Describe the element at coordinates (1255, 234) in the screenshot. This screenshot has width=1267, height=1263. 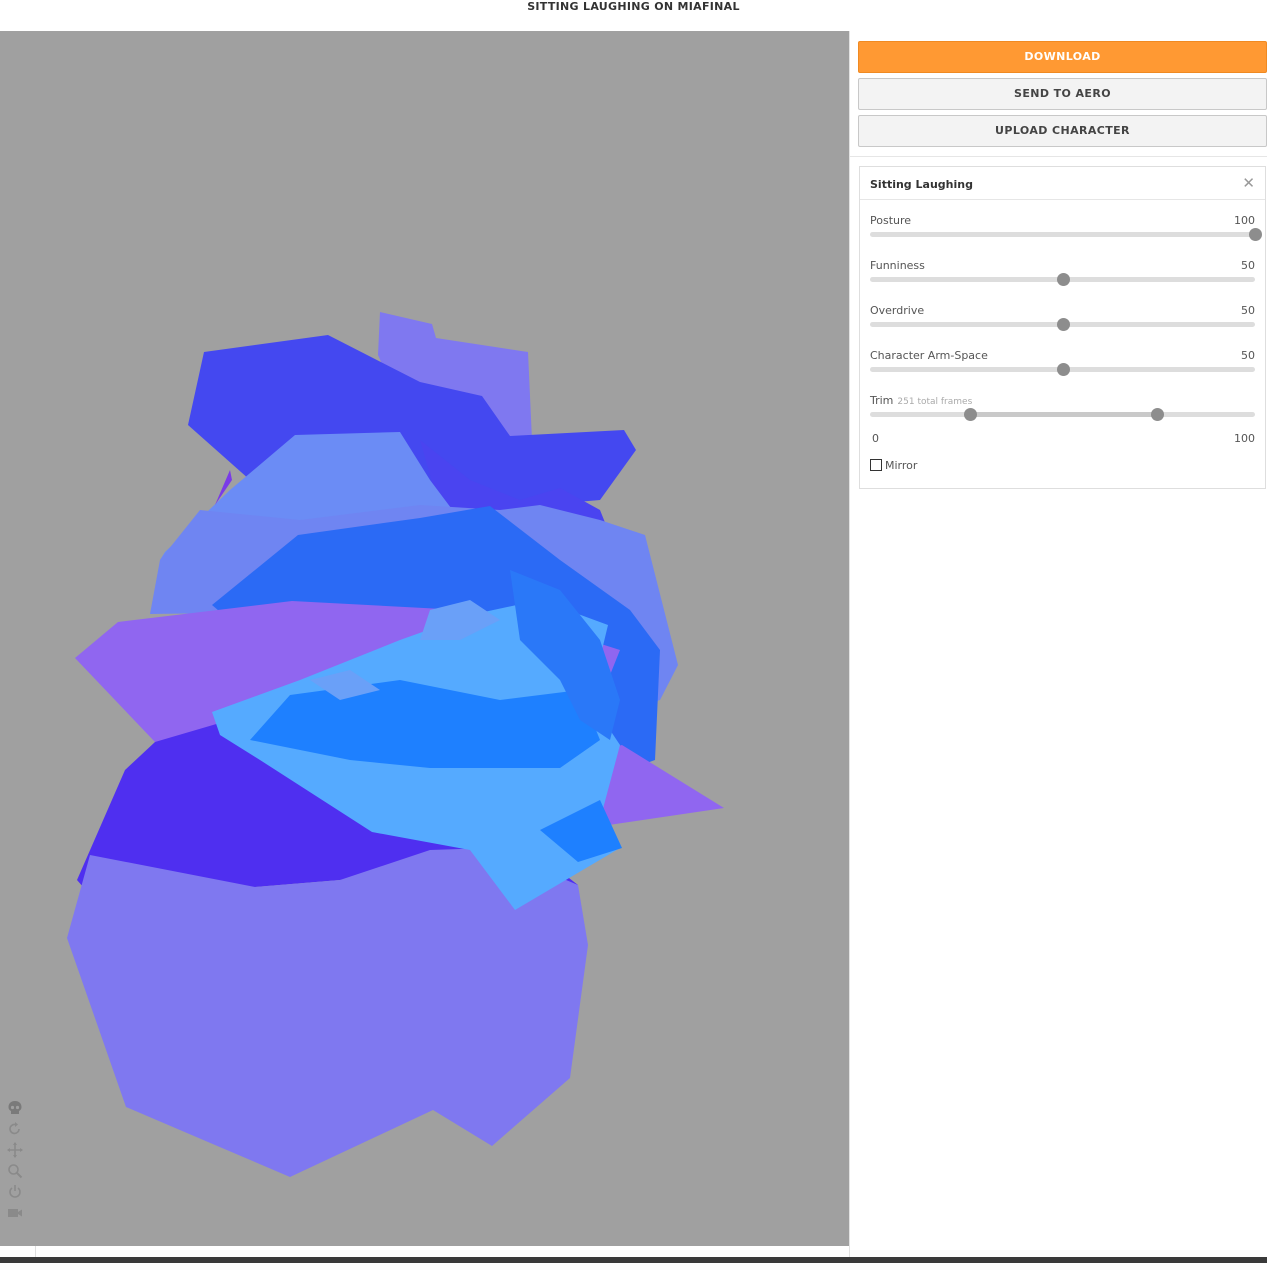
I see `posture-slider-handle` at that location.